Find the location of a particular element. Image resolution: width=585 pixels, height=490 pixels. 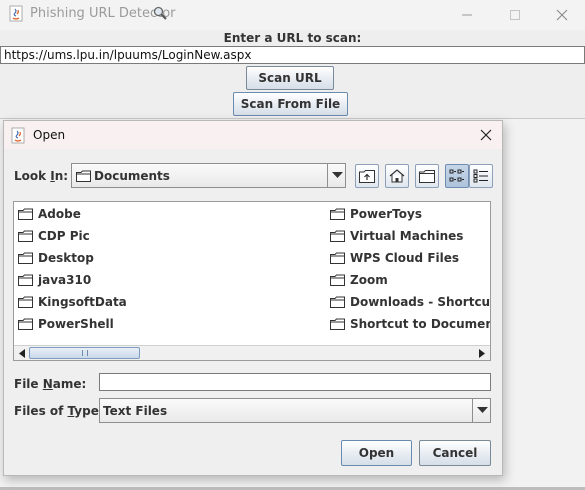

close-button is located at coordinates (562, 15).